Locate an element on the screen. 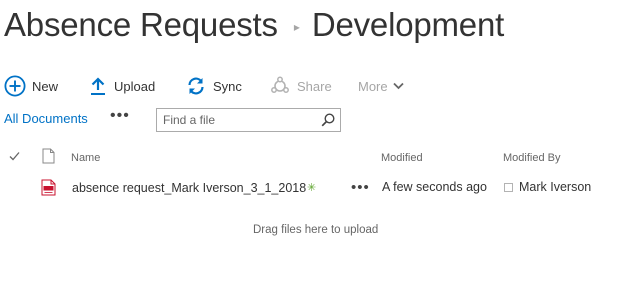  sync-button: Sync is located at coordinates (214, 86).